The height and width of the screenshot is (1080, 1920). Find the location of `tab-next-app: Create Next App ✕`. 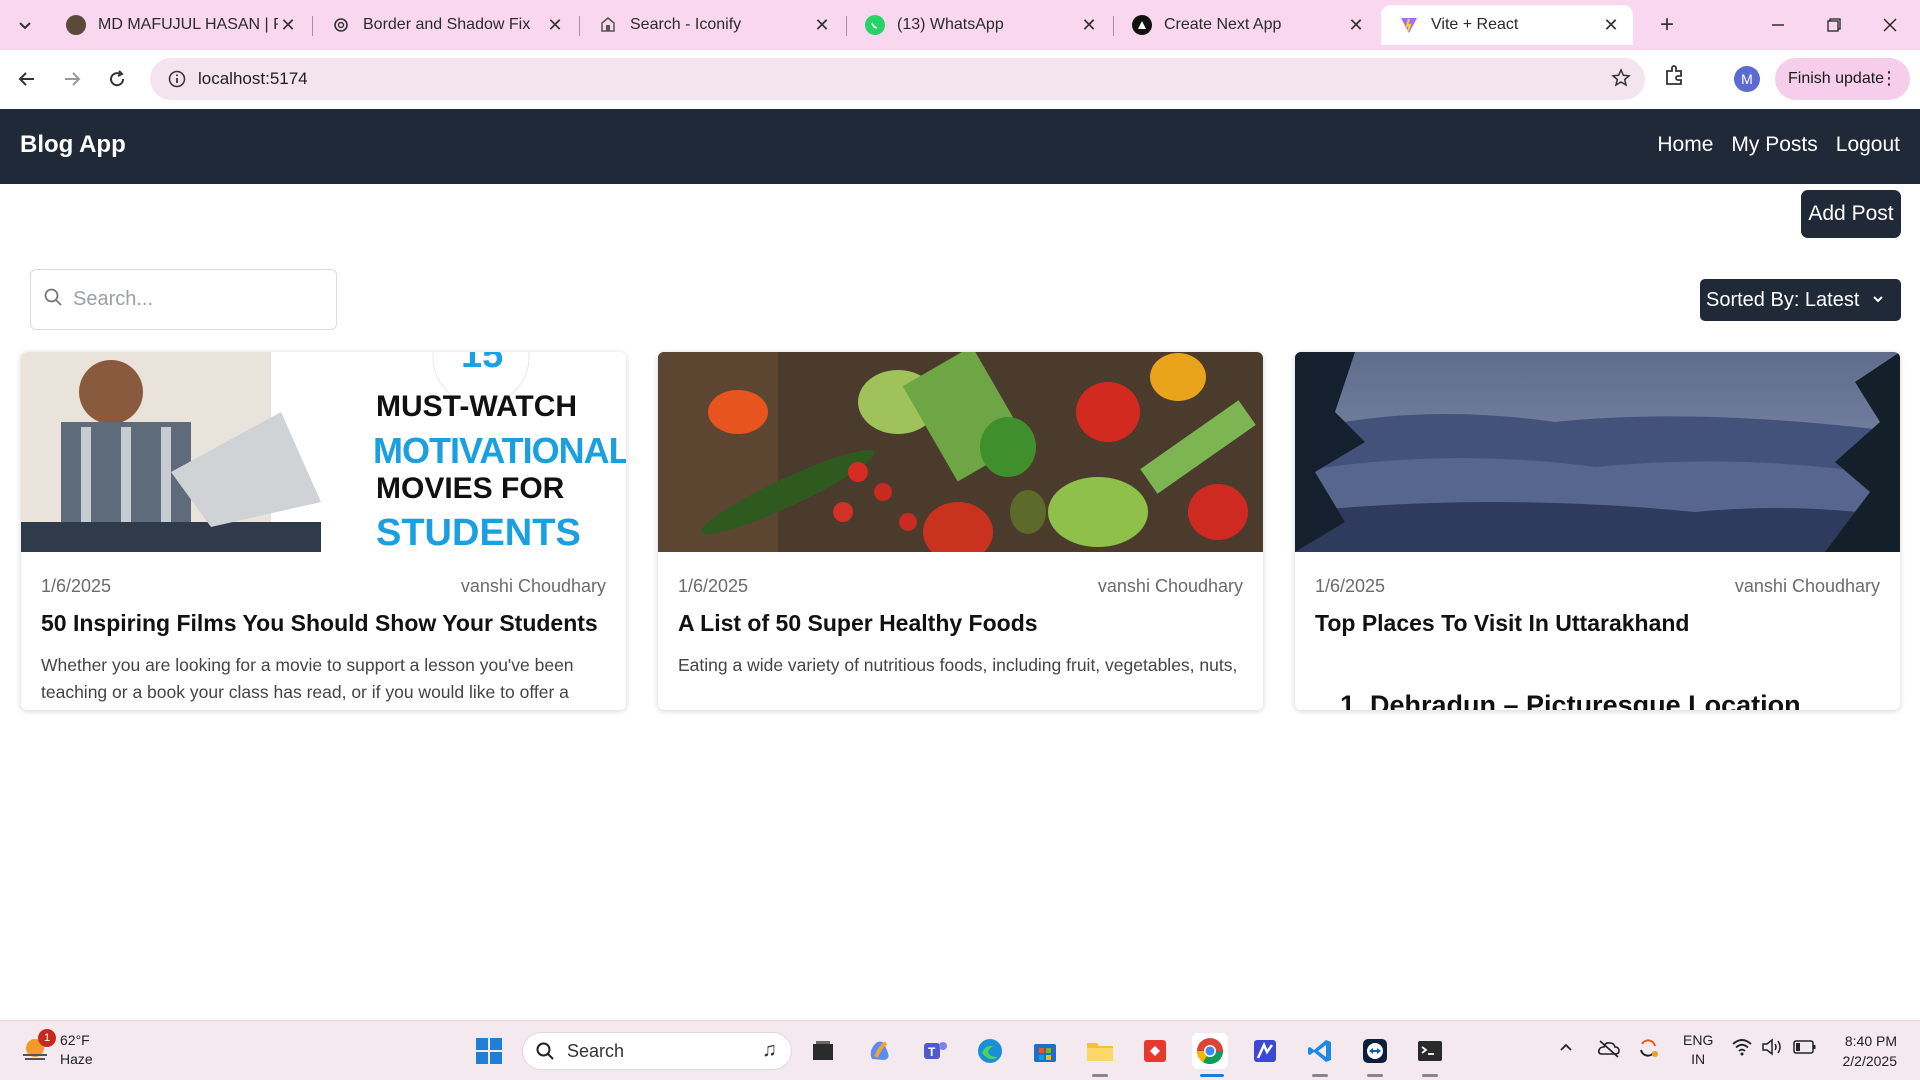

tab-next-app: Create Next App ✕ is located at coordinates (1246, 25).